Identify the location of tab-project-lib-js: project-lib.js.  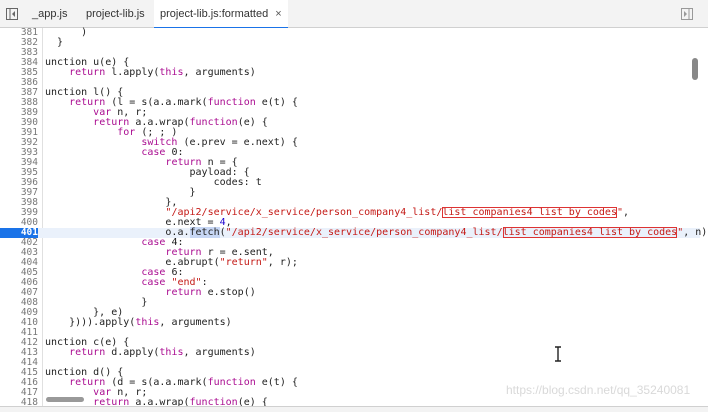
(115, 14).